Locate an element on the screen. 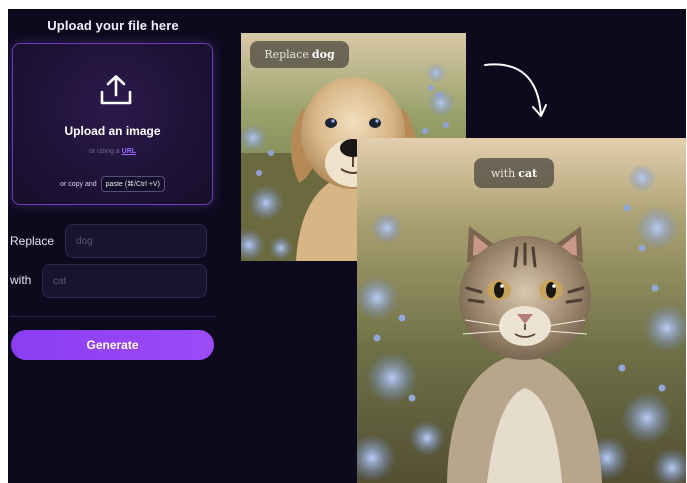 The width and height of the screenshot is (687, 483). generate-button: Generate is located at coordinates (112, 345).